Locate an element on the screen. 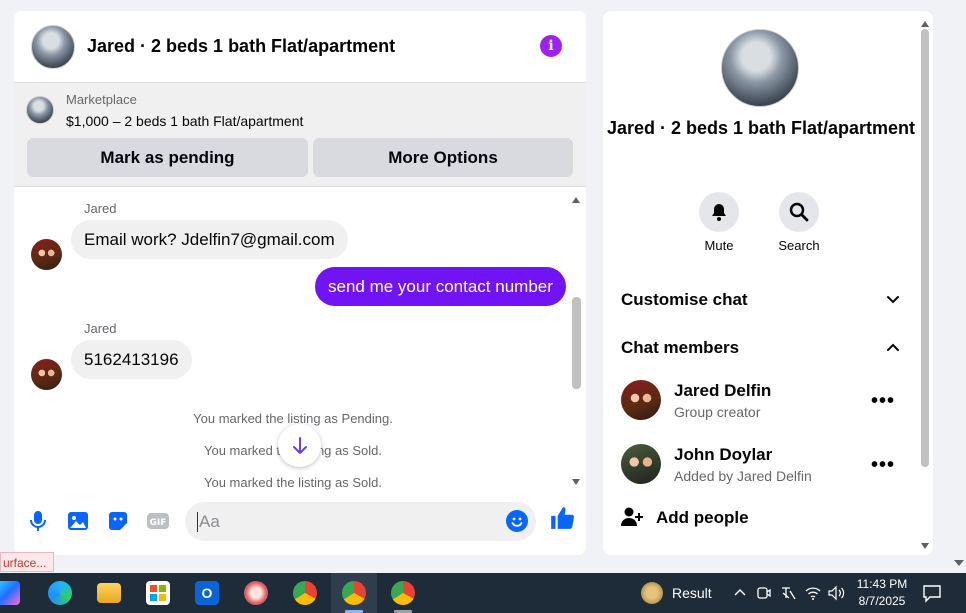  mute-label: Mute is located at coordinates (719, 245).